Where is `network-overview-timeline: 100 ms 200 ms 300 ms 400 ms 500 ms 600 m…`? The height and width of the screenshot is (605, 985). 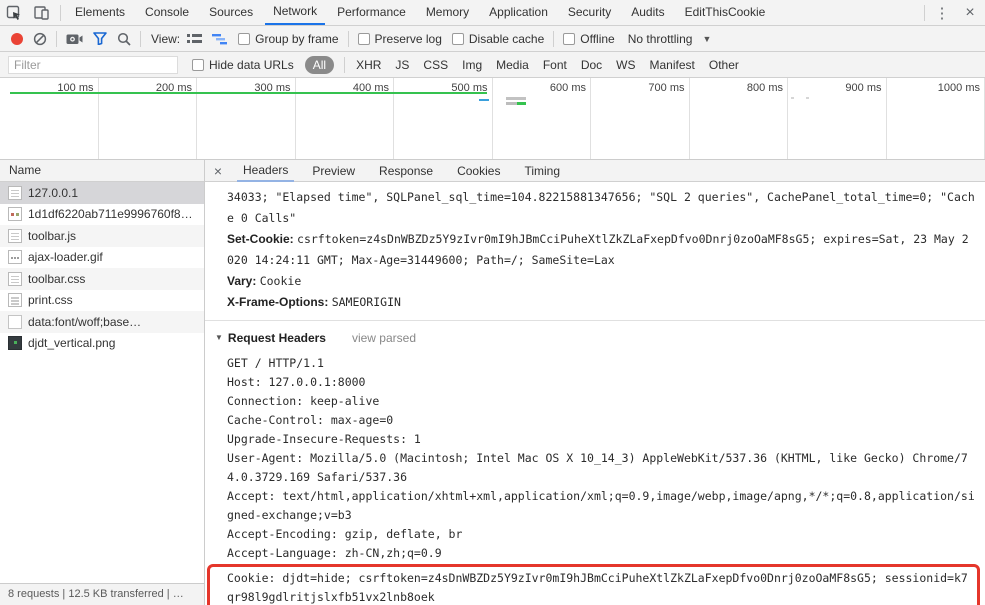
network-overview-timeline: 100 ms 200 ms 300 ms 400 ms 500 ms 600 m… is located at coordinates (492, 119).